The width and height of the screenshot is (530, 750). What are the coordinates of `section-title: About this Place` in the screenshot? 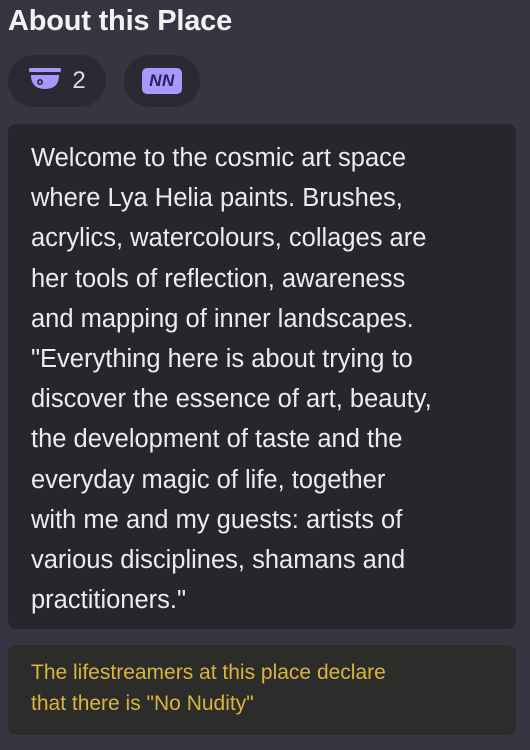 It's located at (120, 21).